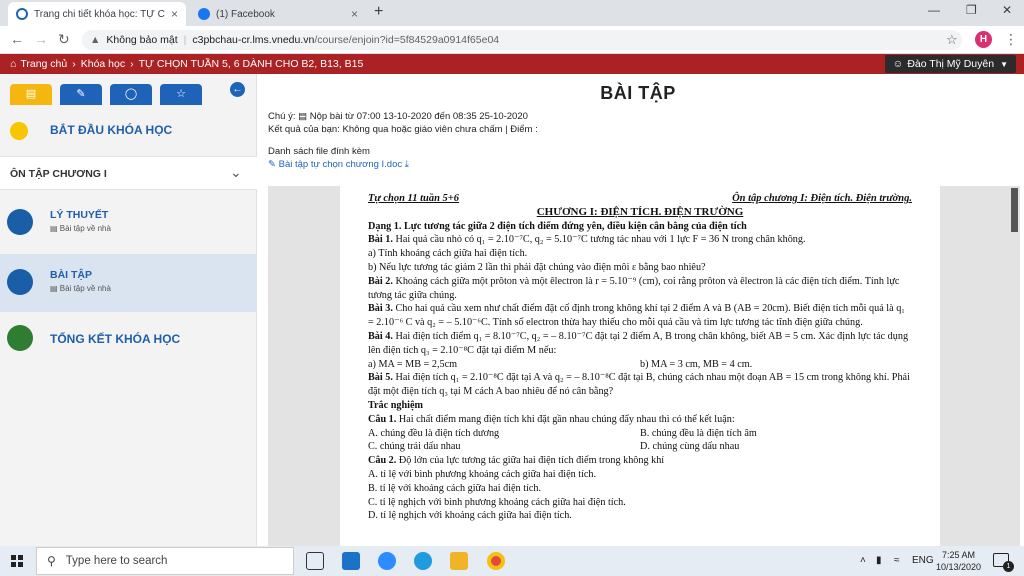 This screenshot has height=576, width=1024. Describe the element at coordinates (115, 339) in the screenshot. I see `sidebar-item-label: TỔNG KẾT KHÓA HỌC` at that location.